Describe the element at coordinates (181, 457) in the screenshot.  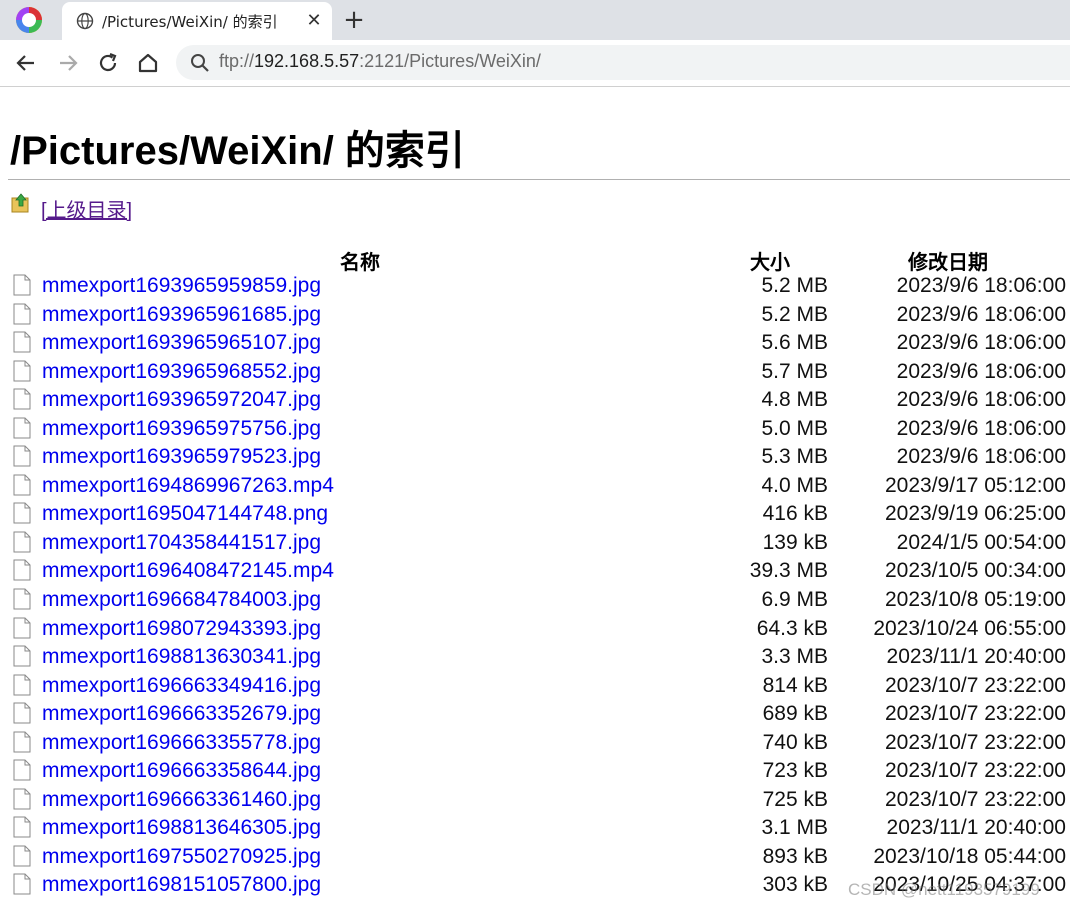
I see `file-name-link: mmexport1693965979523.jpg` at that location.